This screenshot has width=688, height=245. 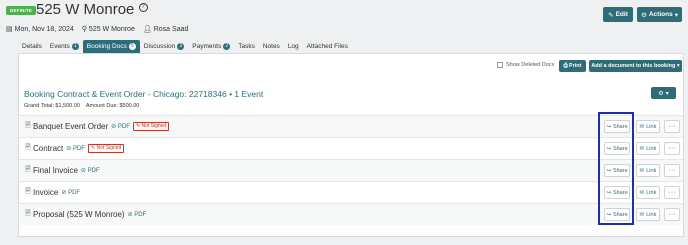 What do you see at coordinates (143, 7) in the screenshot?
I see `help-icon: ?` at bounding box center [143, 7].